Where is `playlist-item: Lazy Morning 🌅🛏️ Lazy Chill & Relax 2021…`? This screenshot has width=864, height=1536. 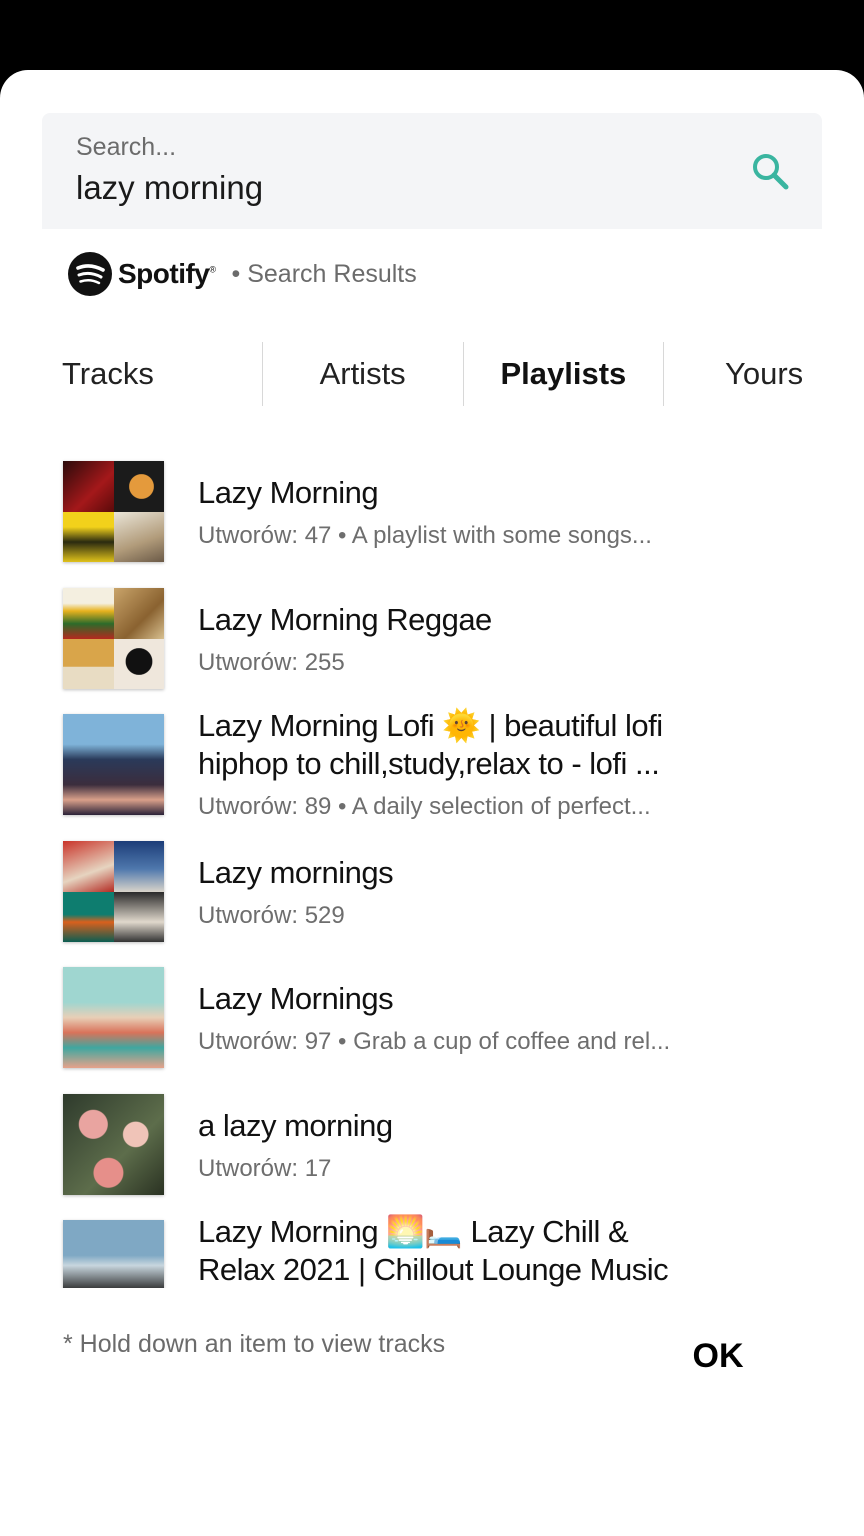
playlist-item: Lazy Morning 🌅🛏️ Lazy Chill & Relax 2021… is located at coordinates (432, 1251).